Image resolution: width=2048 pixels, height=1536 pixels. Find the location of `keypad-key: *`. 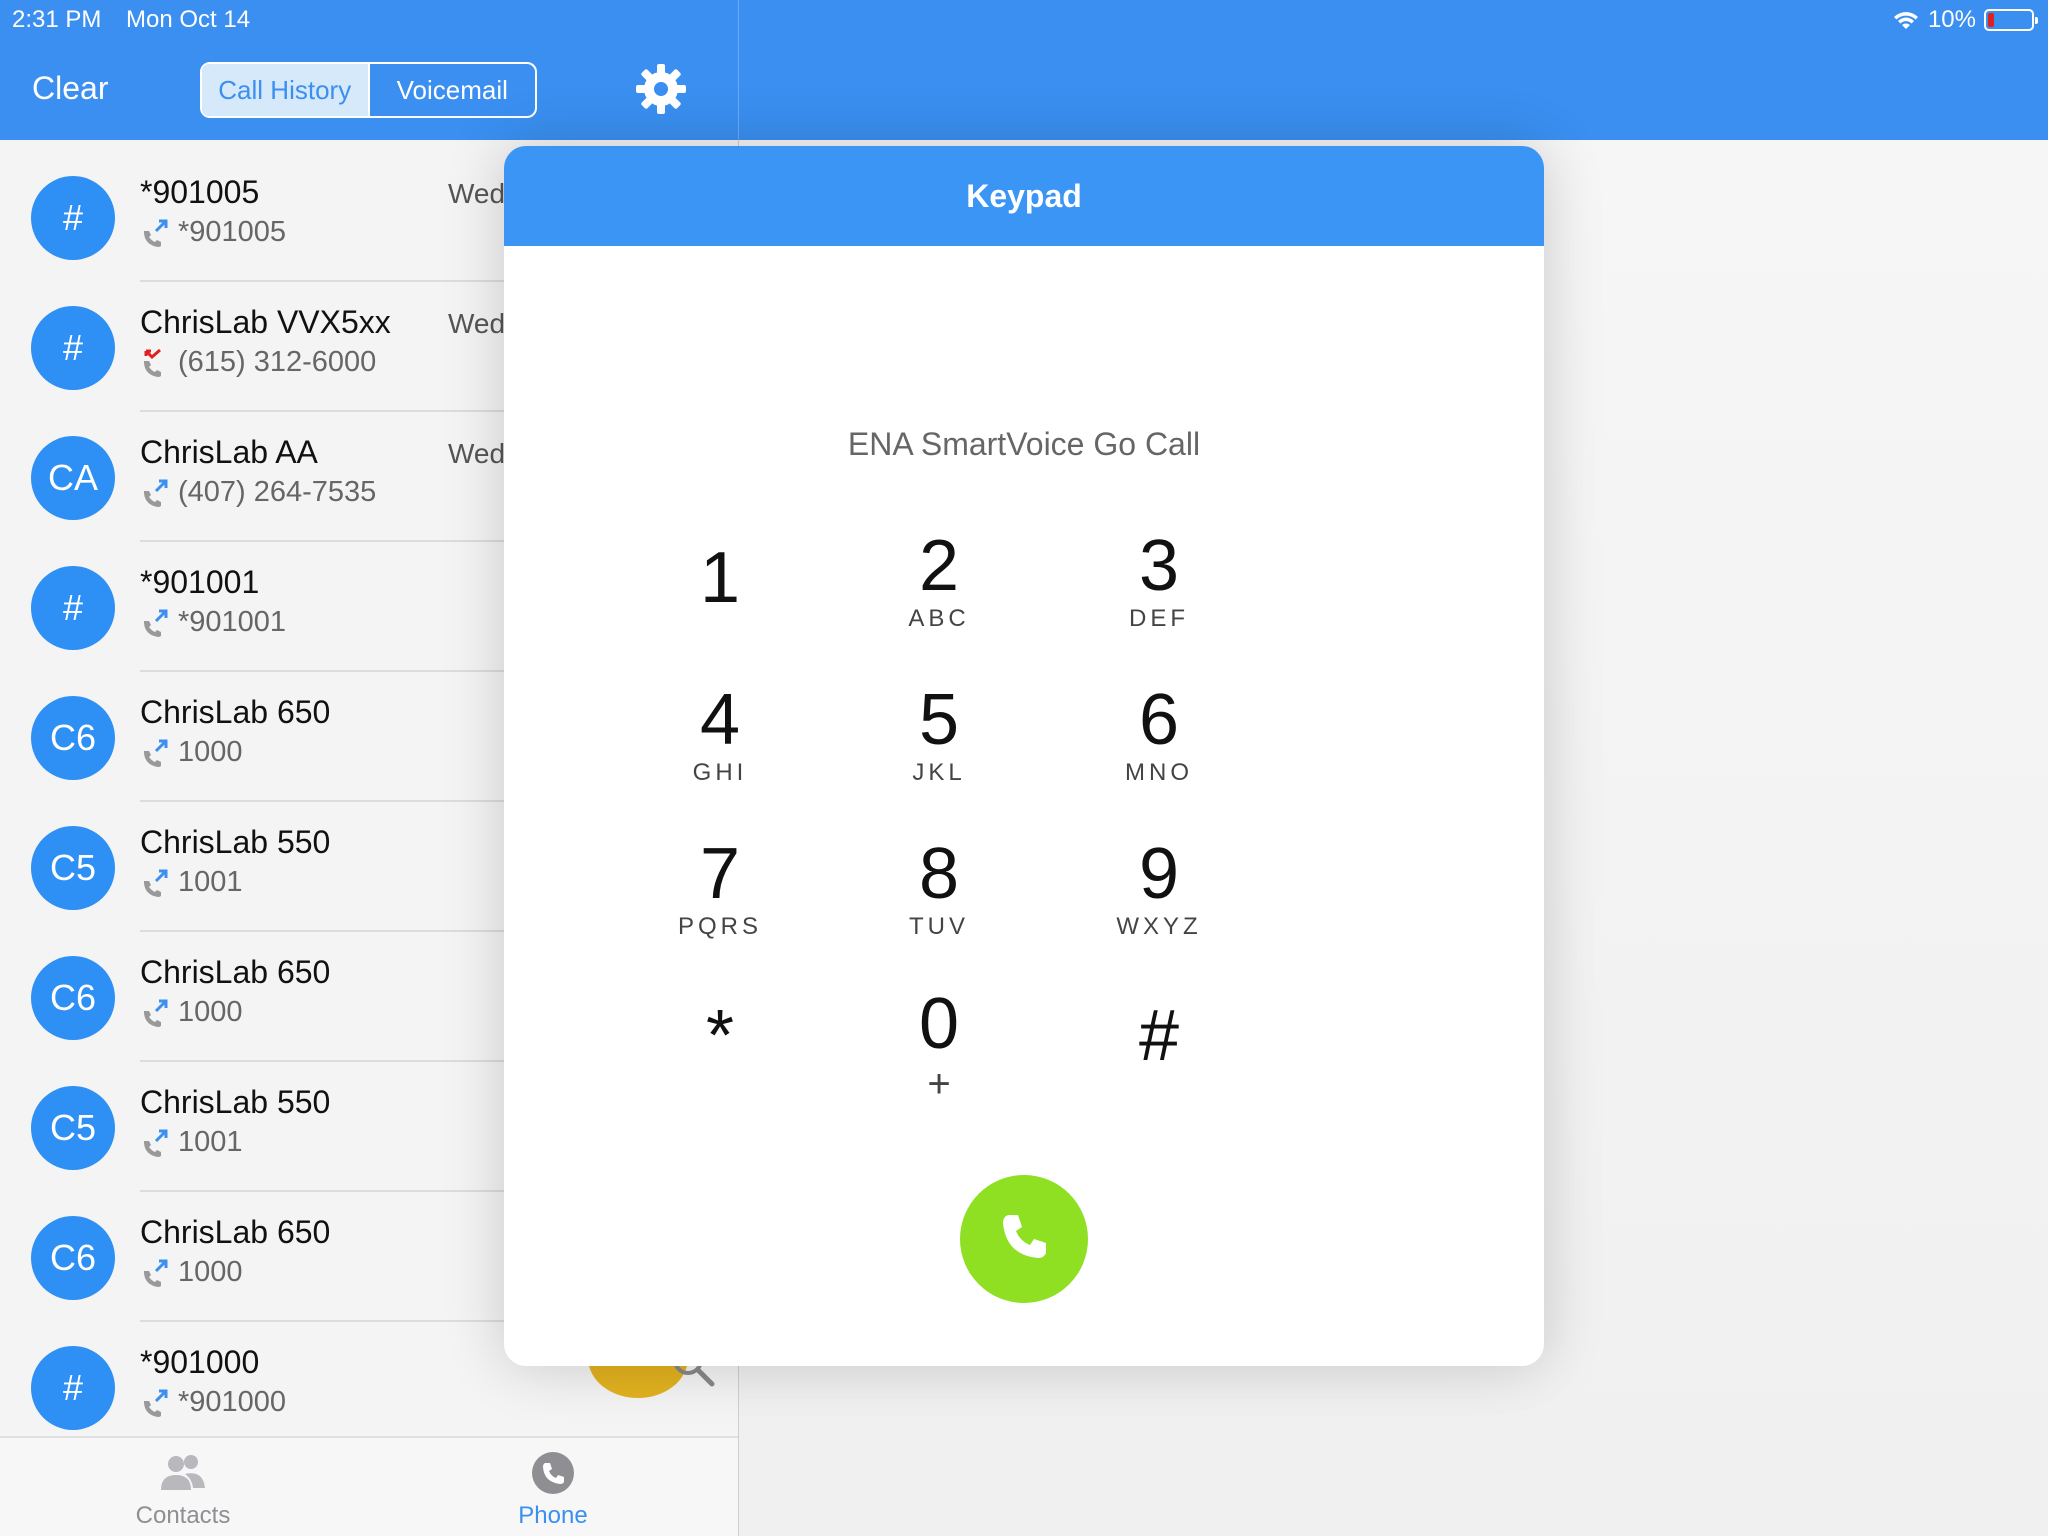

keypad-key: * is located at coordinates (720, 1061).